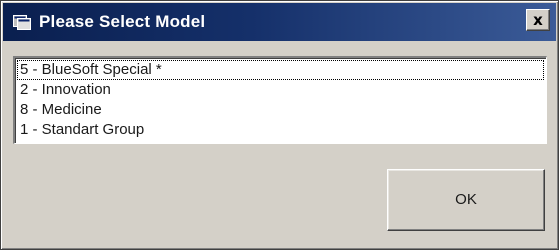 This screenshot has height=250, width=559. I want to click on close-icon: x, so click(538, 20).